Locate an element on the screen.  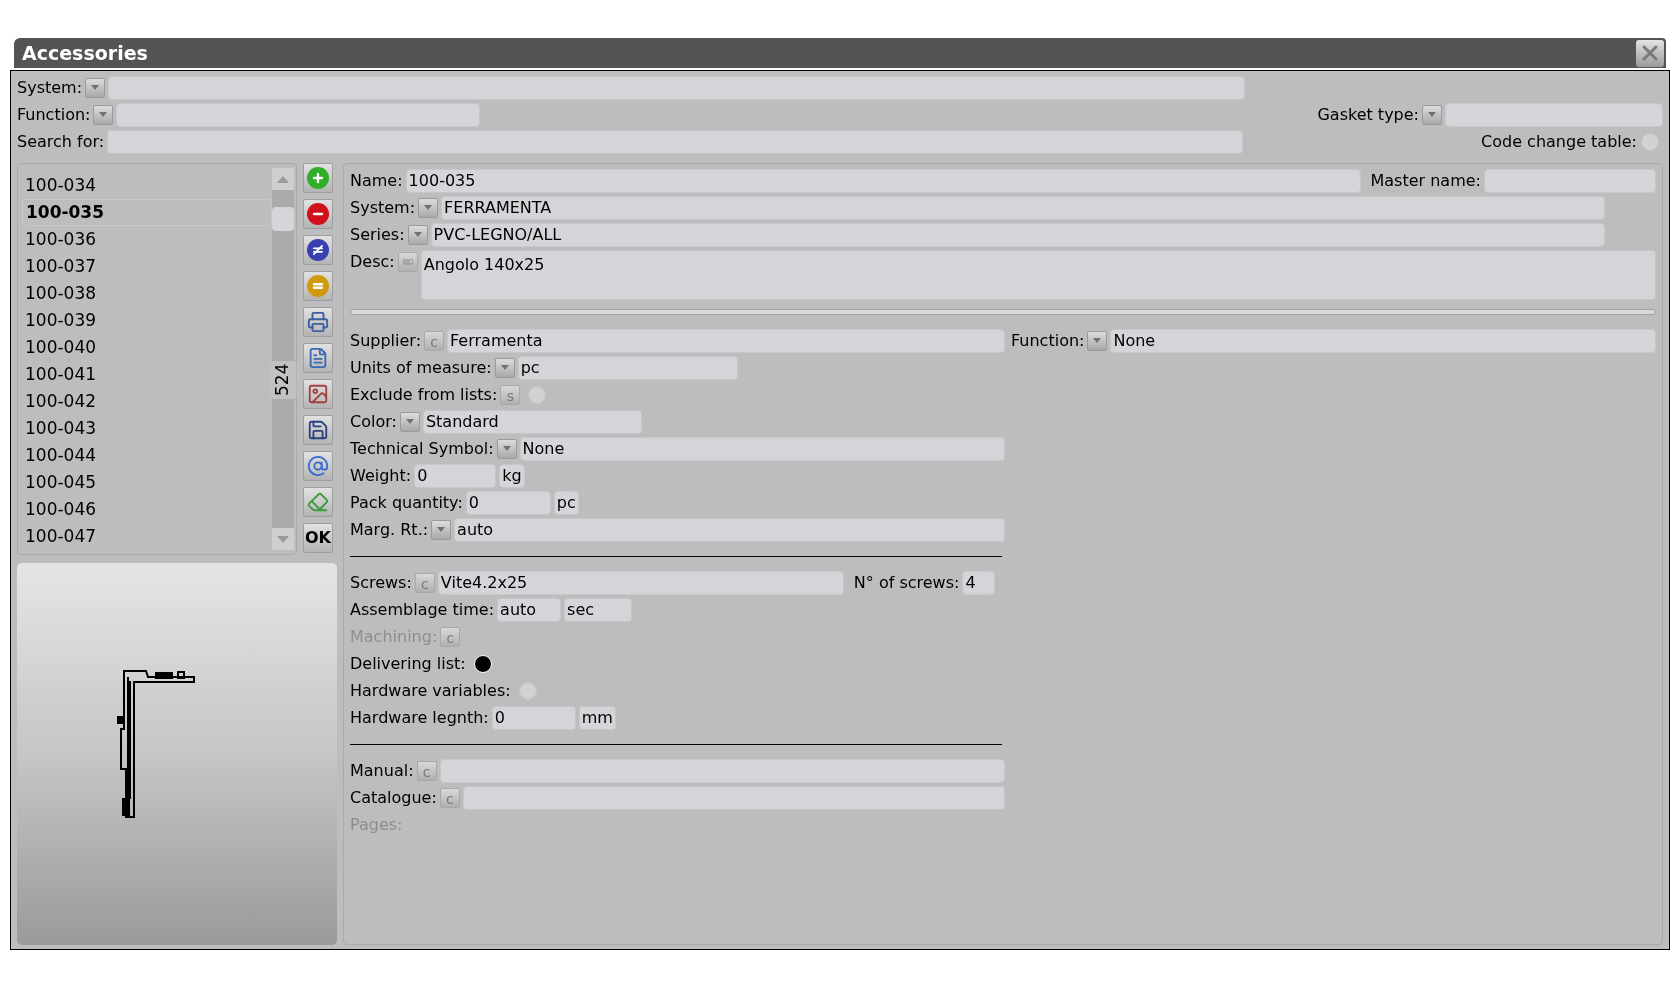
input-field: 4 is located at coordinates (979, 582).